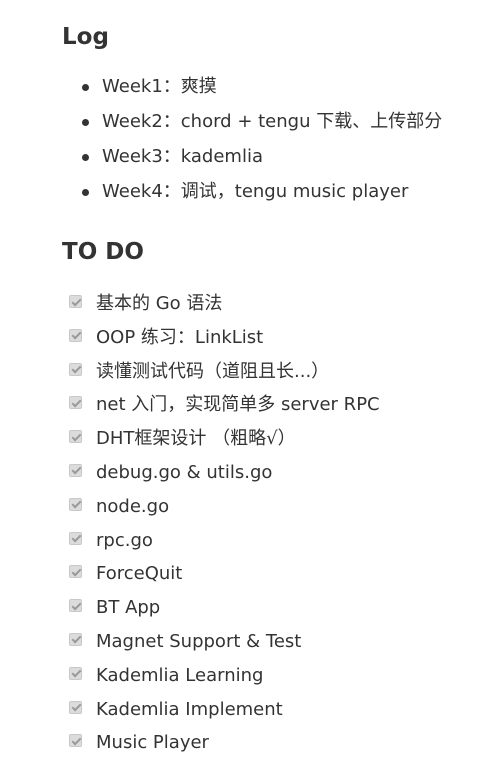 The image size is (486, 772). Describe the element at coordinates (274, 307) in the screenshot. I see `todo-item: 基本的 Go 语法` at that location.